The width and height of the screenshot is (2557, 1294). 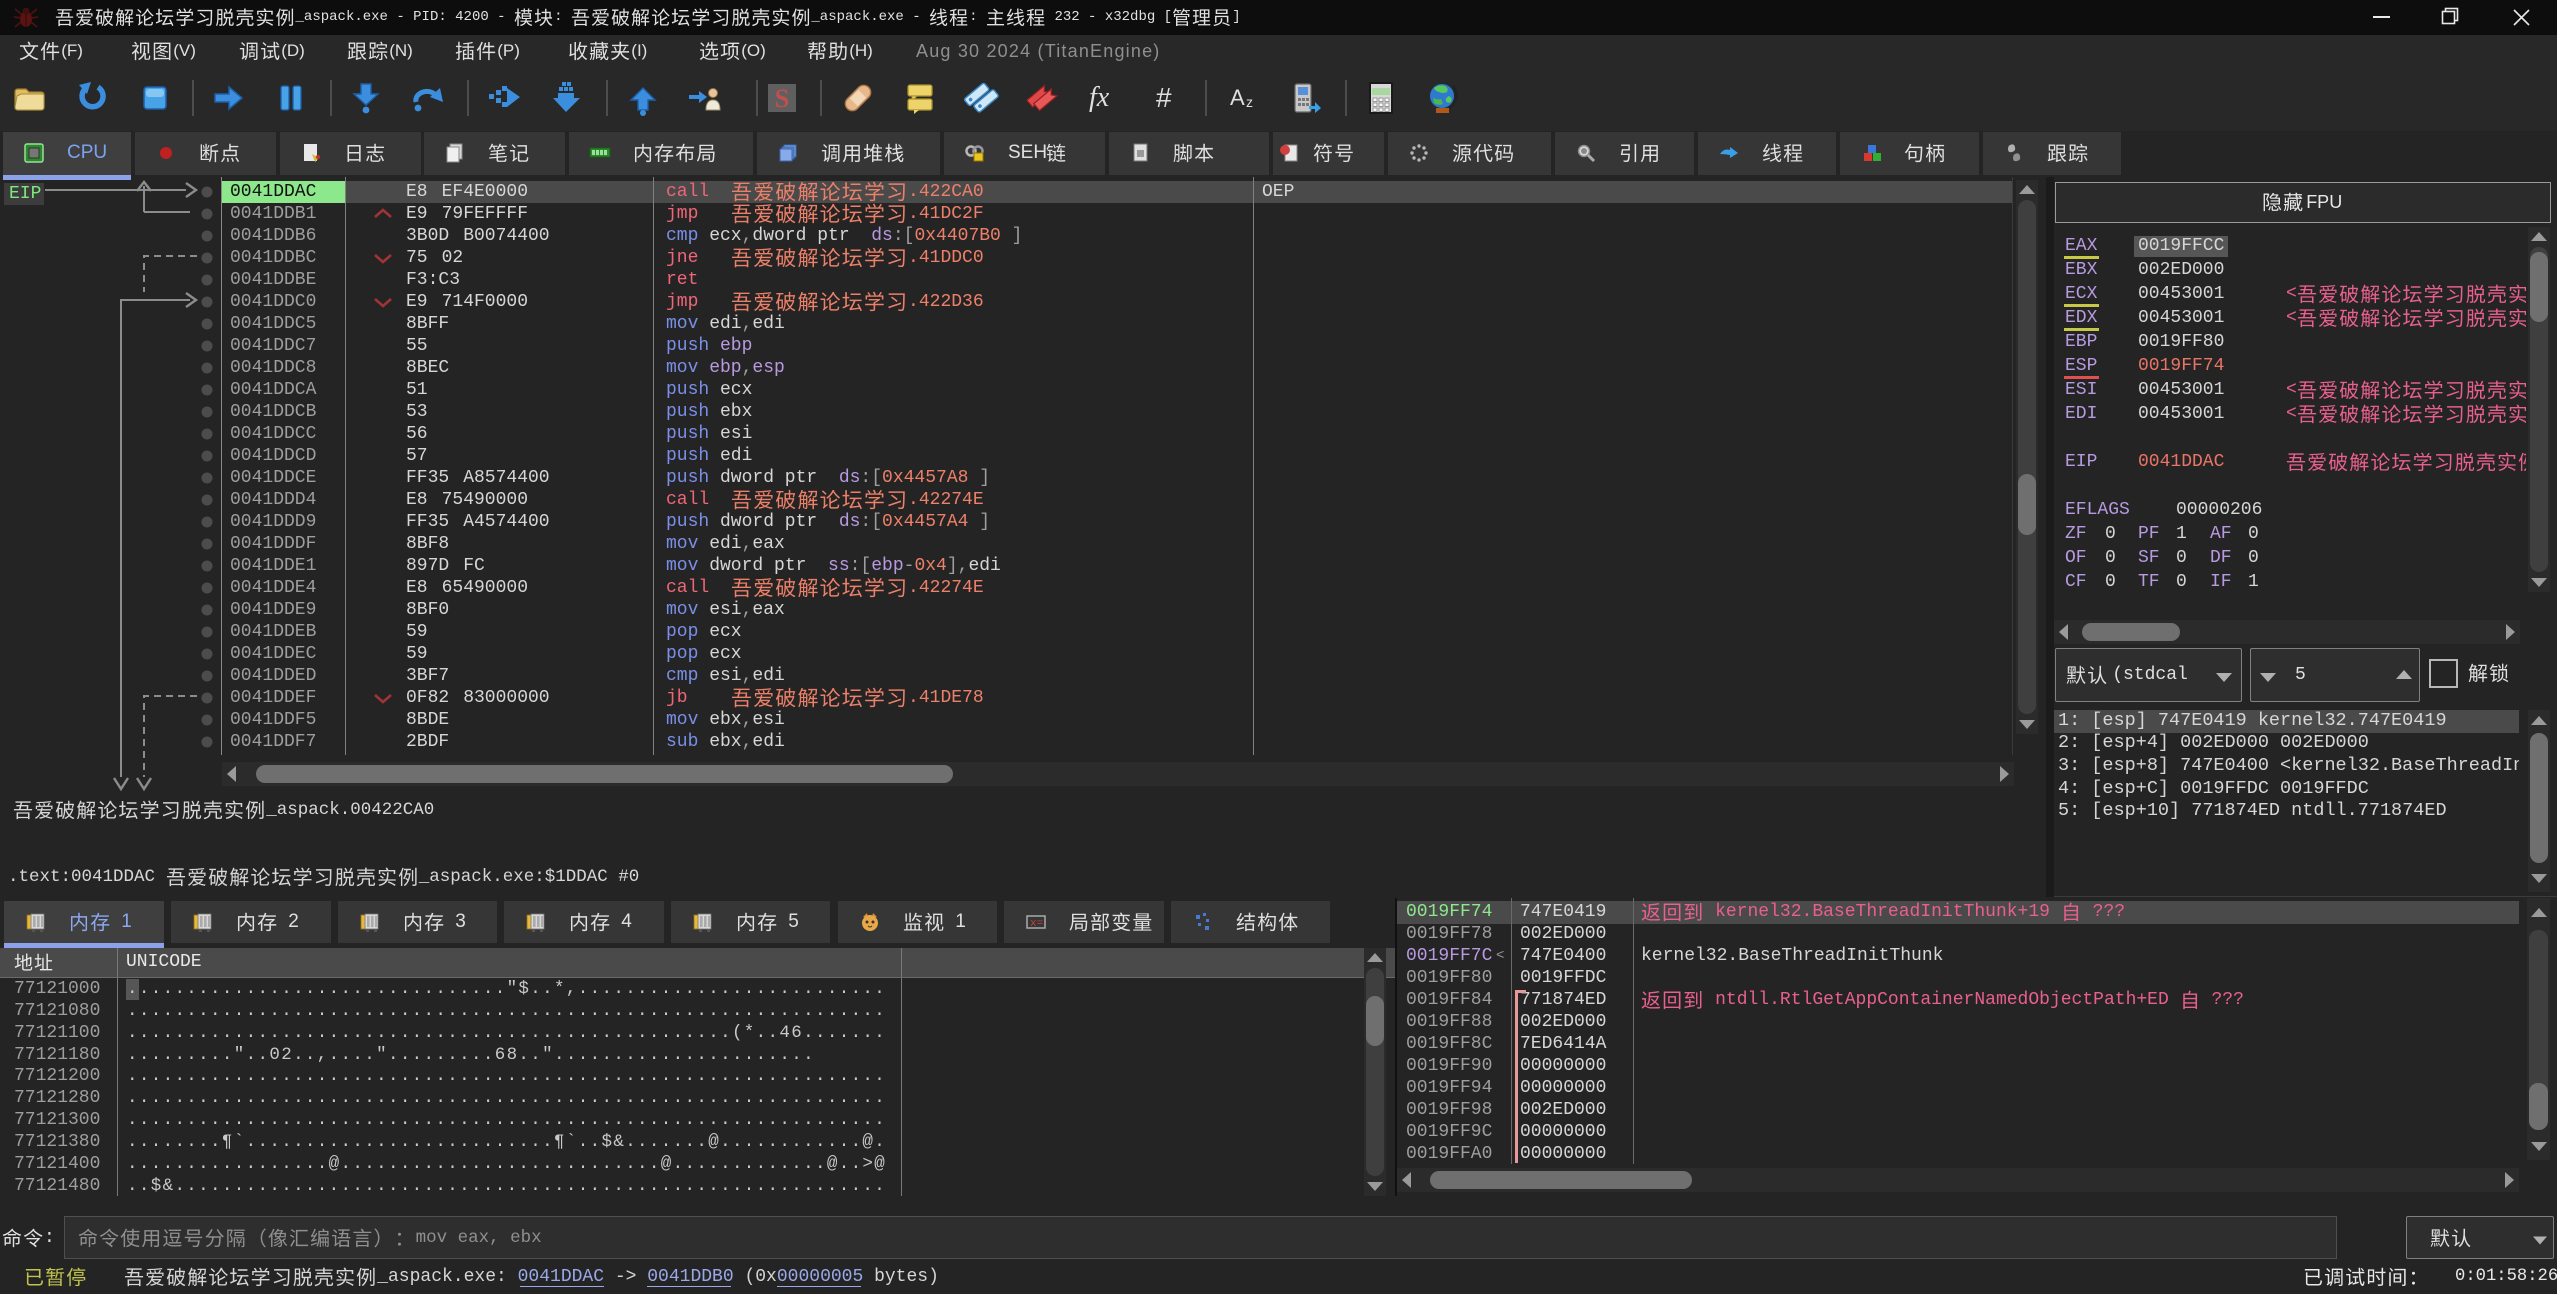 What do you see at coordinates (1249, 102) in the screenshot?
I see `svg-text: z` at bounding box center [1249, 102].